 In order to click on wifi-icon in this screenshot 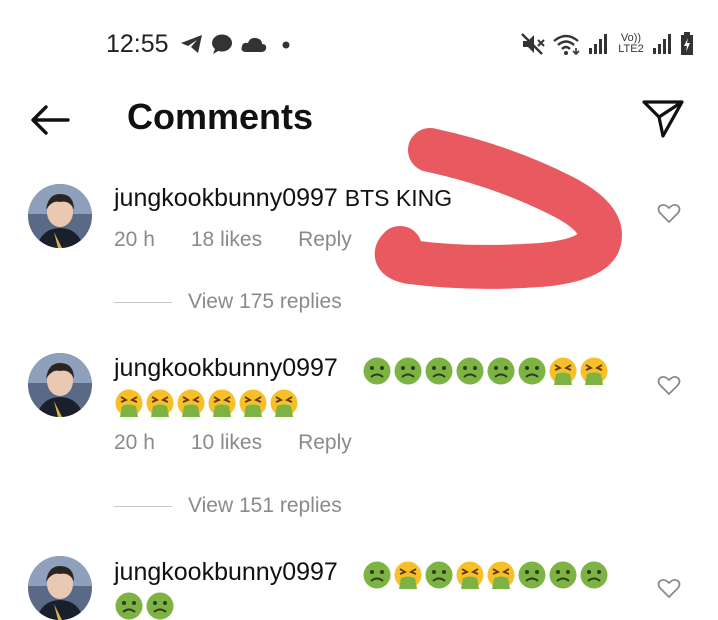, I will do `click(566, 45)`.